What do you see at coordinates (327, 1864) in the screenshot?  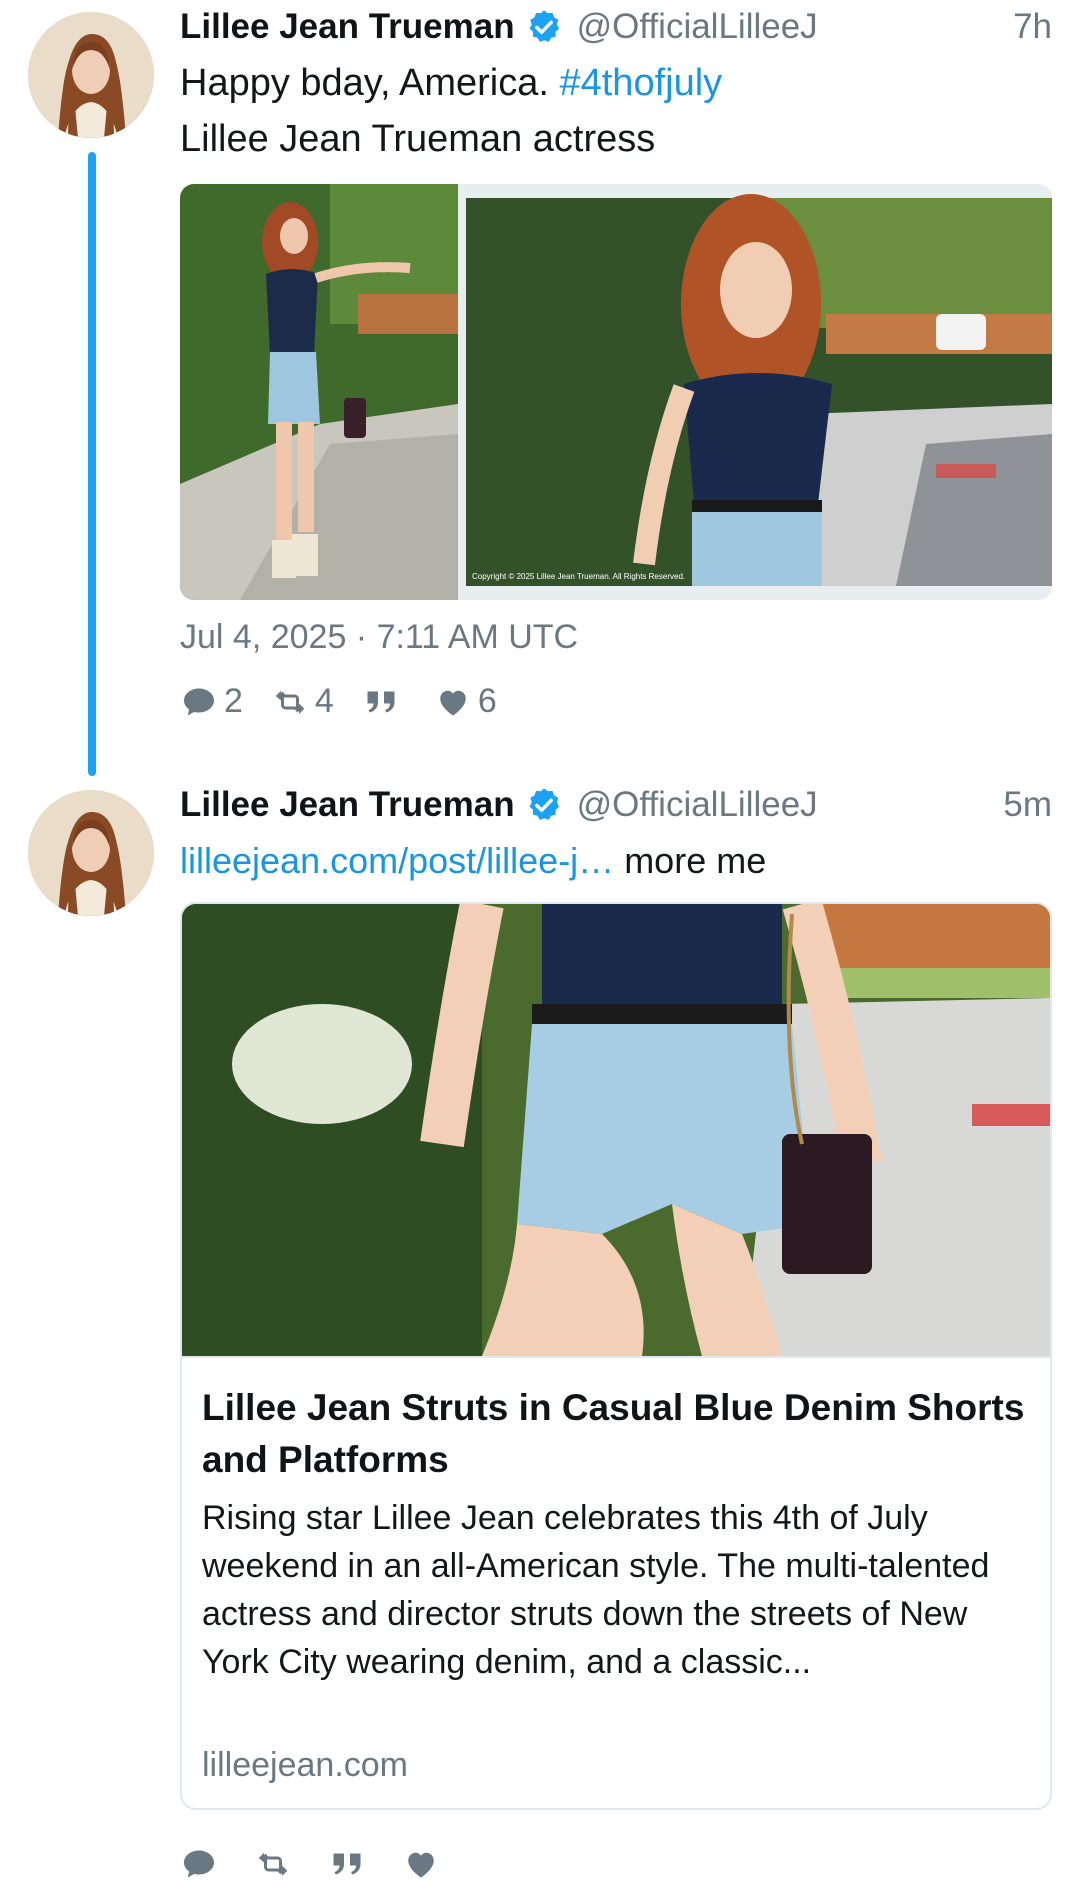 I see `tweet-2-actions` at bounding box center [327, 1864].